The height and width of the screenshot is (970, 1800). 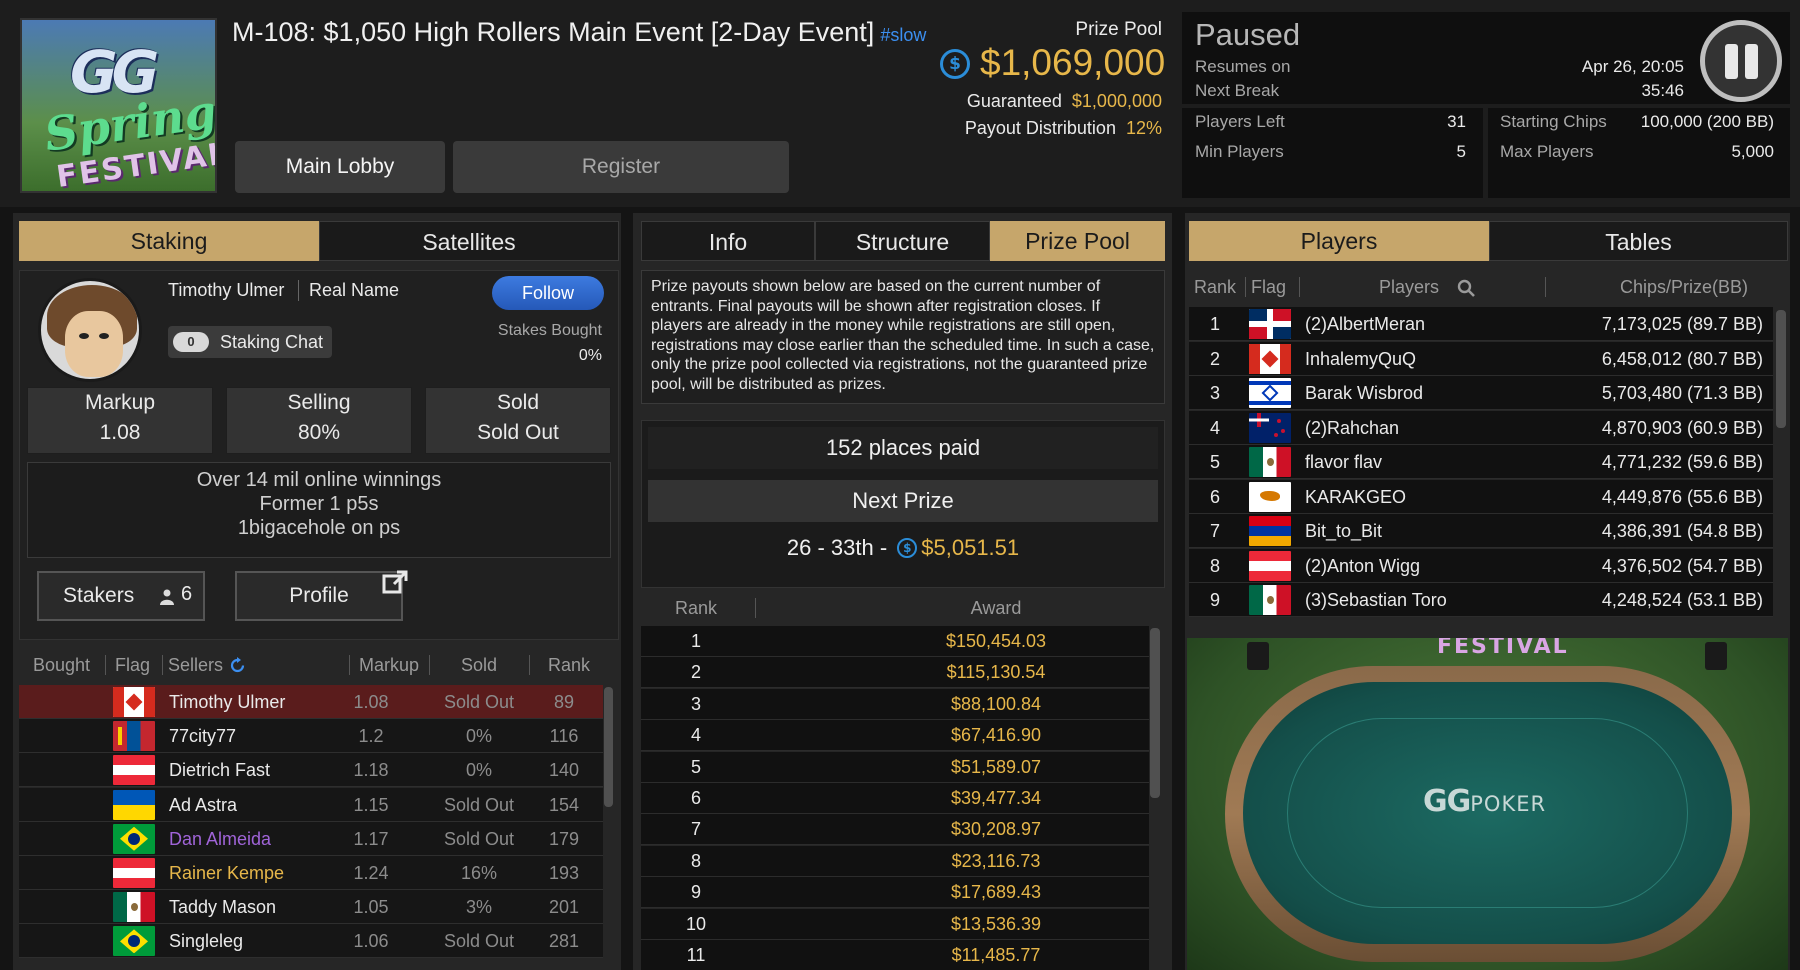 What do you see at coordinates (389, 665) in the screenshot?
I see `column-markup: Markup` at bounding box center [389, 665].